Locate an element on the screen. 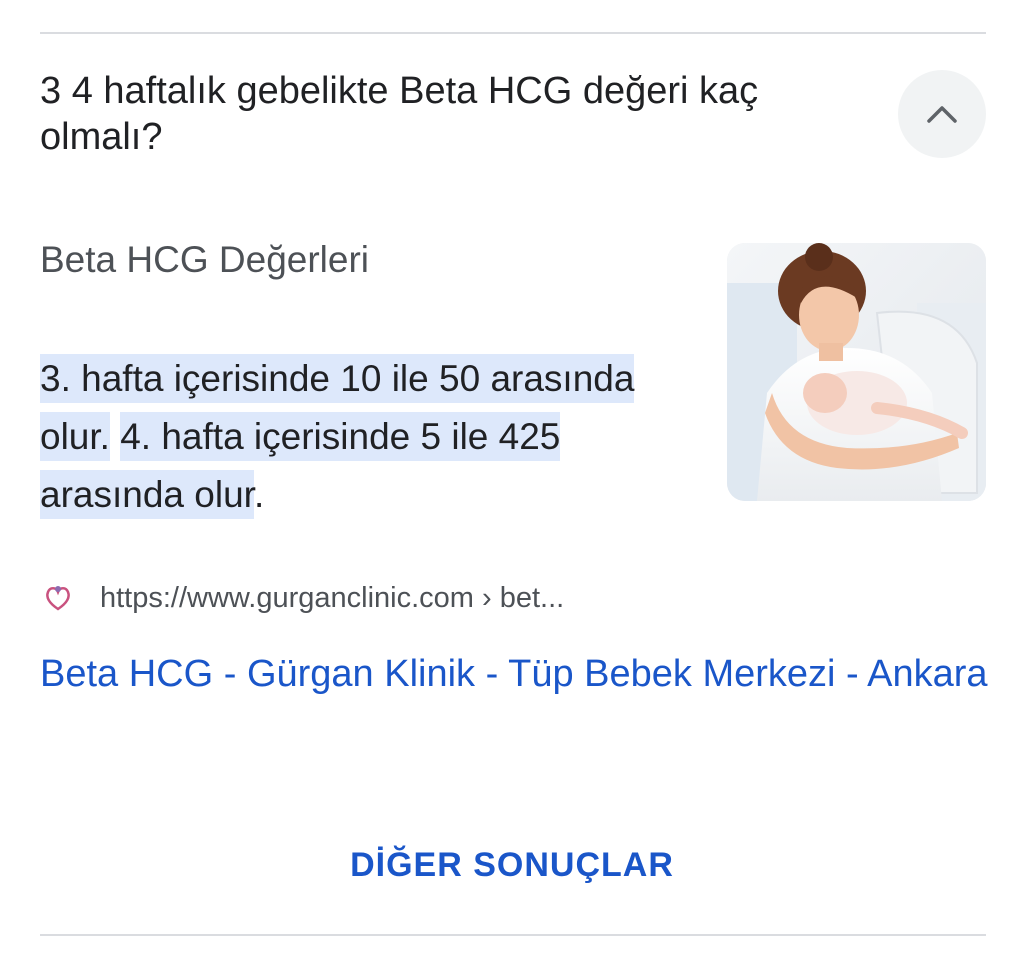 Image resolution: width=1024 pixels, height=956 pixels. answer-heading: Beta HCG Değerleri is located at coordinates (205, 259).